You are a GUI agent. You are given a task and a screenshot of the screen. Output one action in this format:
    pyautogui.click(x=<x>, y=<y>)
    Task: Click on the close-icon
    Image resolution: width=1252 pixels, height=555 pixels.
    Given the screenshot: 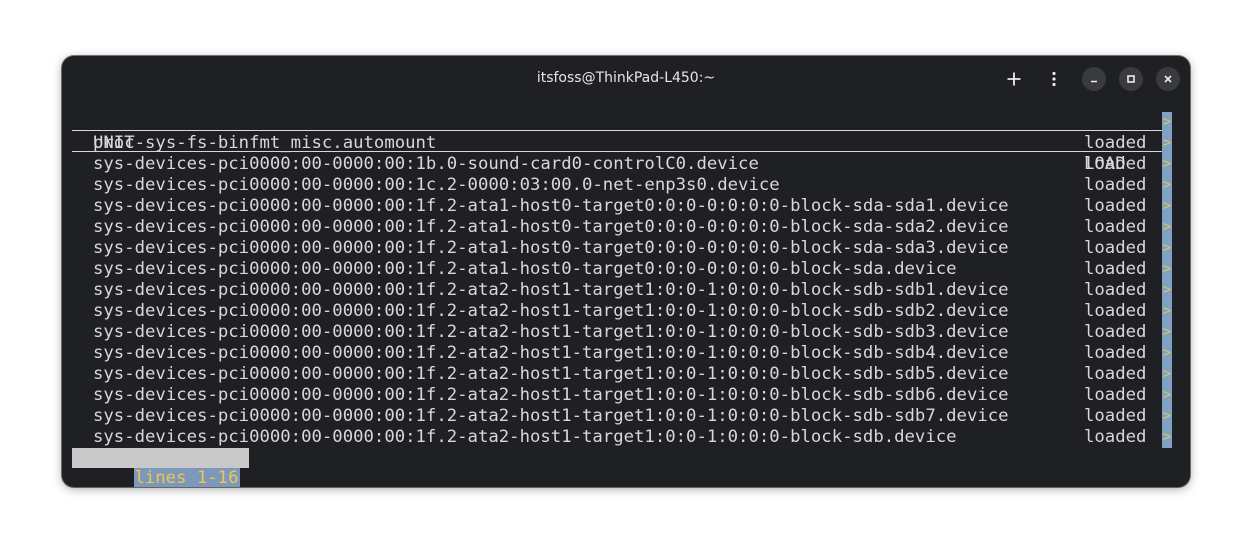 What is the action you would take?
    pyautogui.click(x=1168, y=79)
    